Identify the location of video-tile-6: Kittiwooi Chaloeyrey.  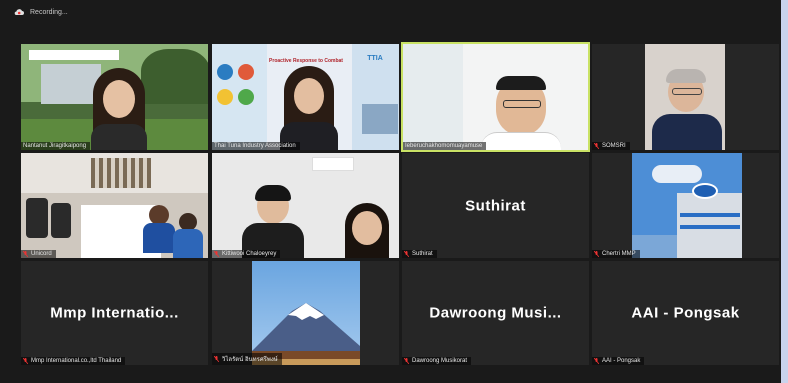
(305, 205).